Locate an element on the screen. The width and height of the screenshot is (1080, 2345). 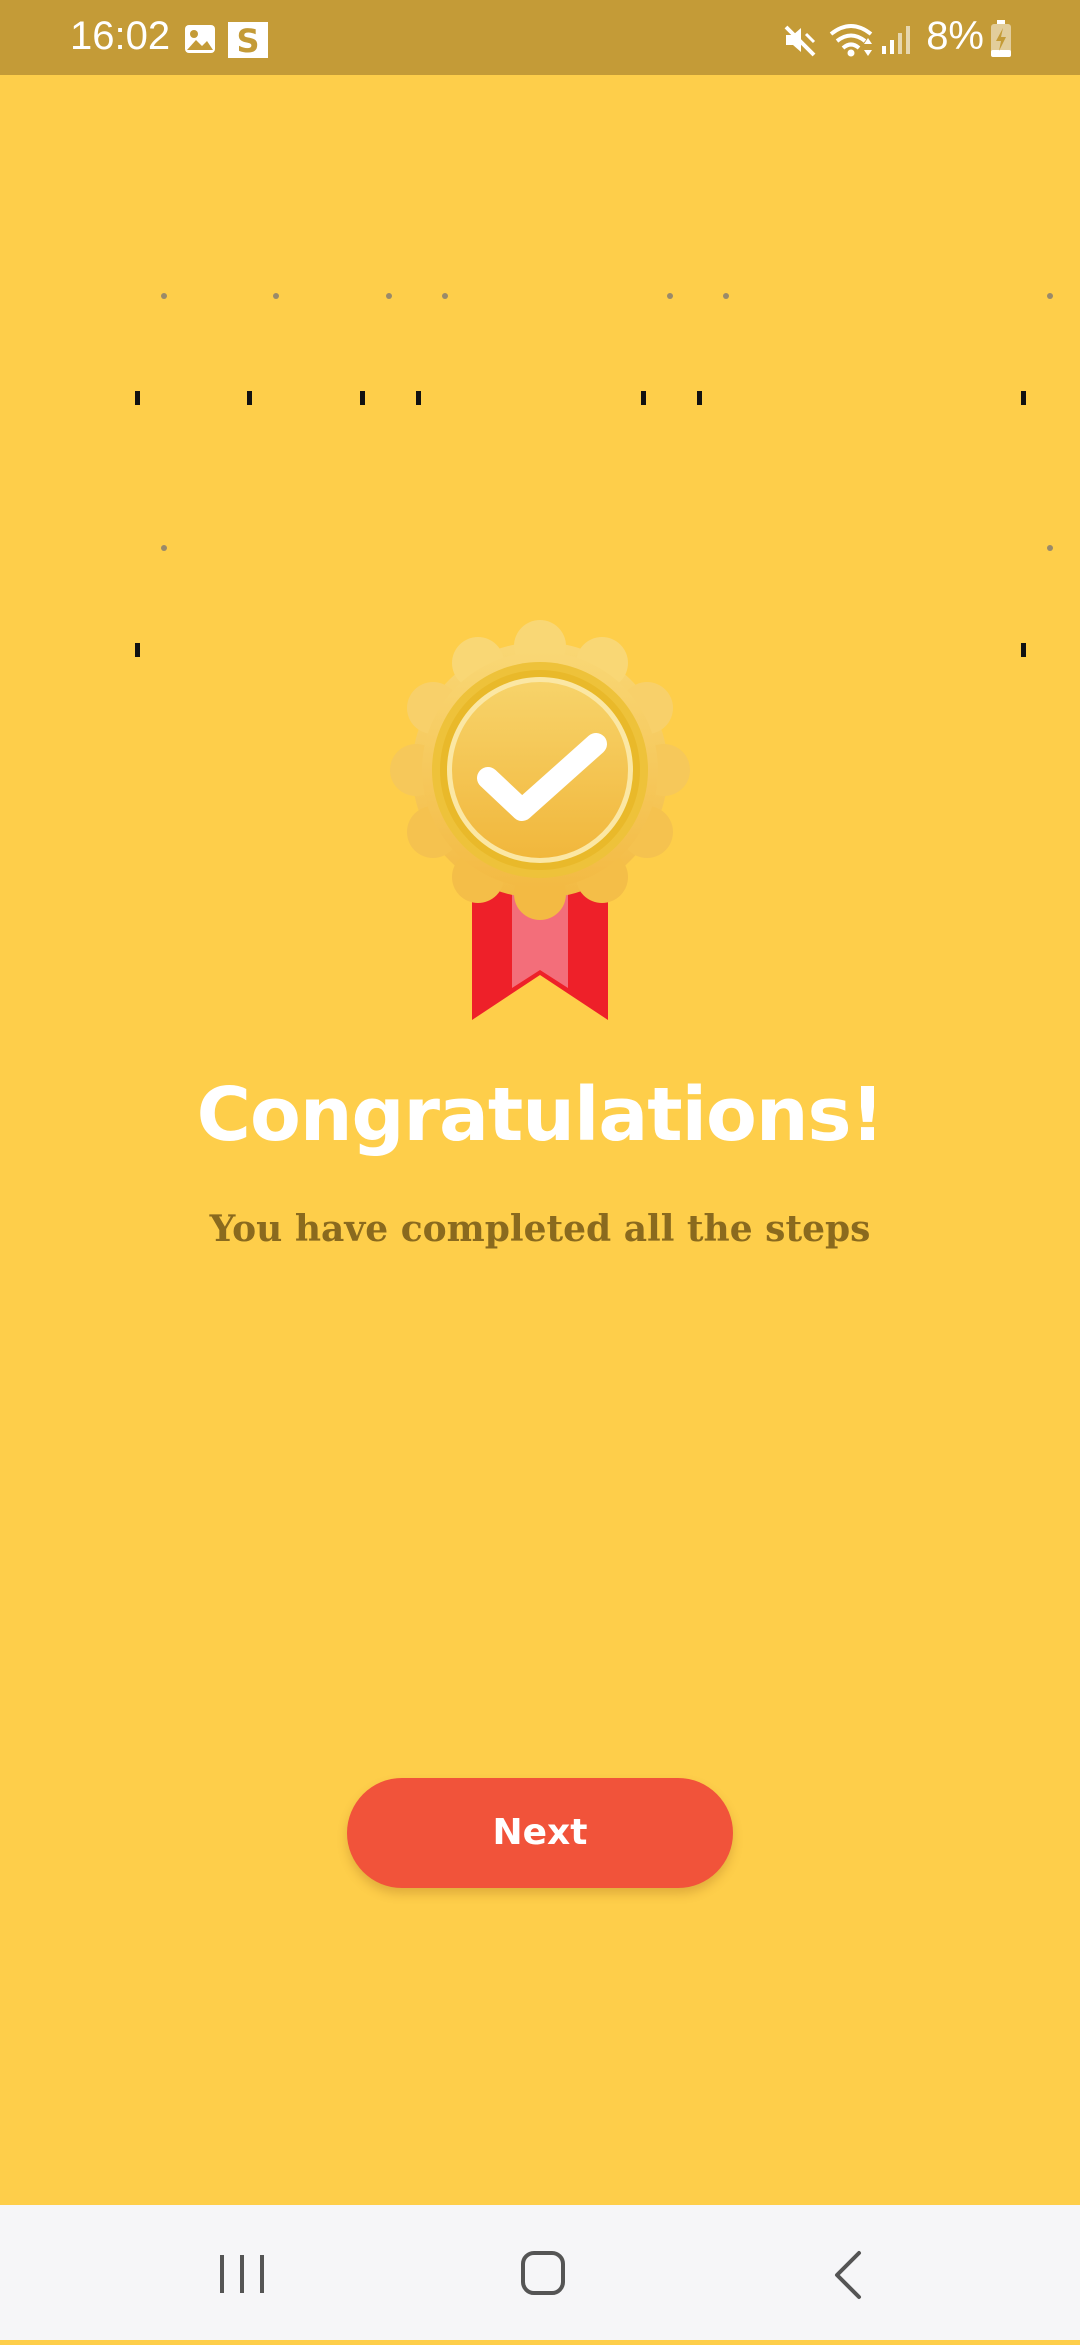
recent-apps-button is located at coordinates (242, 2272).